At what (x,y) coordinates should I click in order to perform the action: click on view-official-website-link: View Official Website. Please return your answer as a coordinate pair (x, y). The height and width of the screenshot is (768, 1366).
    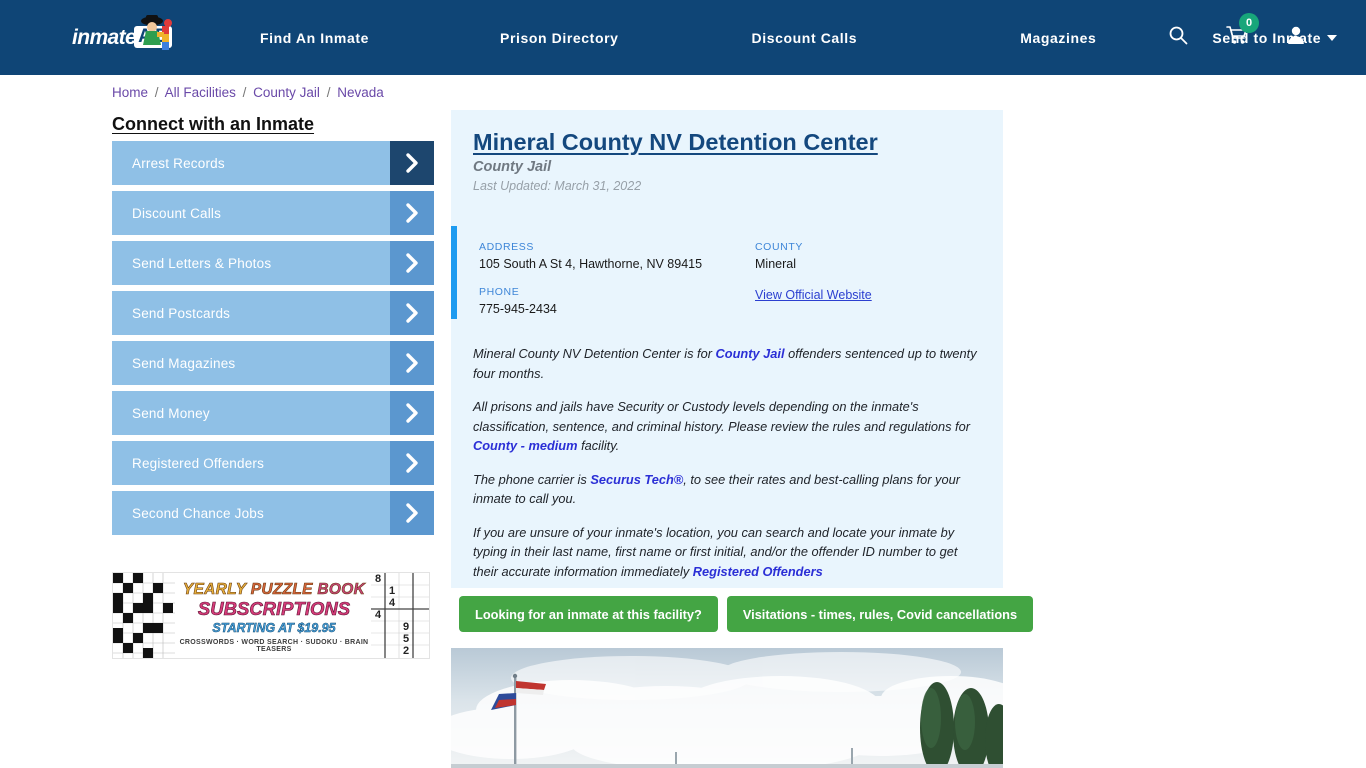
    Looking at the image, I should click on (813, 295).